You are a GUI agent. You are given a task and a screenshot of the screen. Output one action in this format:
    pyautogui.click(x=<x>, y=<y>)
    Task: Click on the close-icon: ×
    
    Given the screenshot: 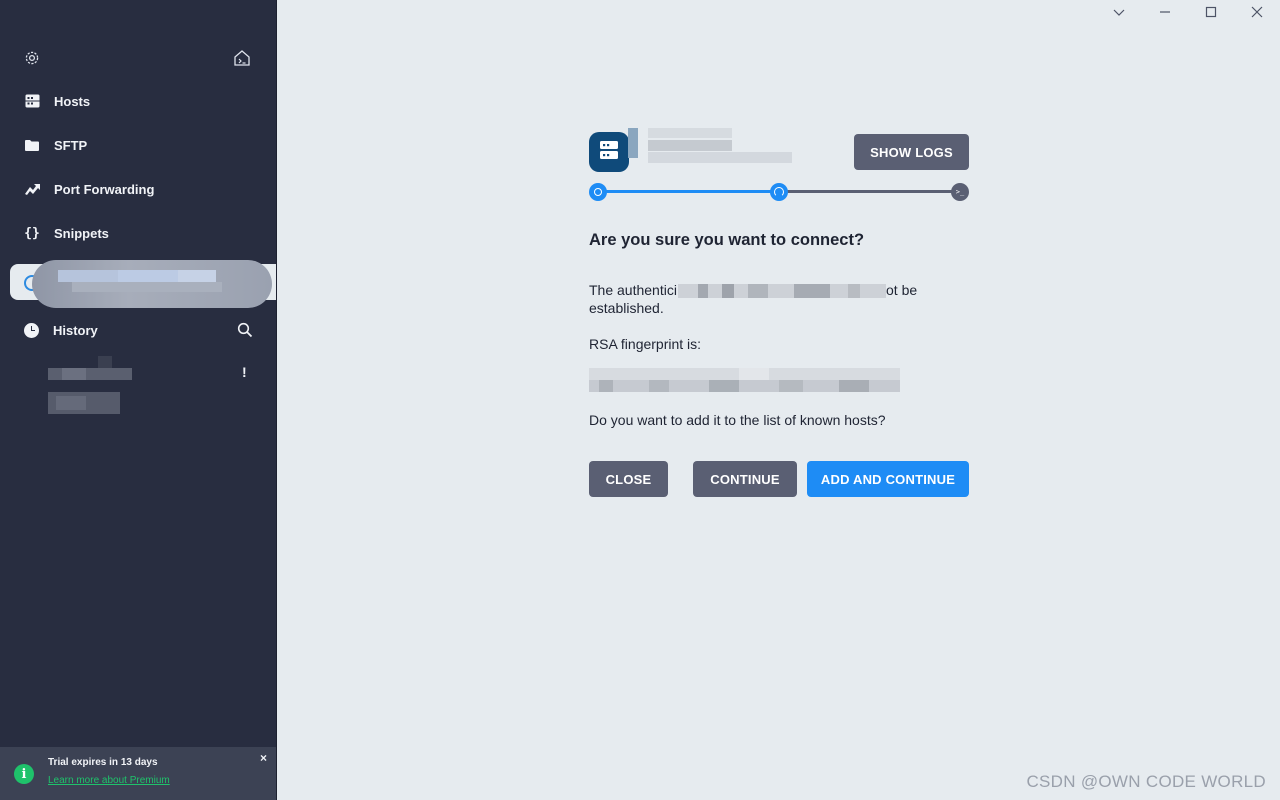 What is the action you would take?
    pyautogui.click(x=263, y=758)
    